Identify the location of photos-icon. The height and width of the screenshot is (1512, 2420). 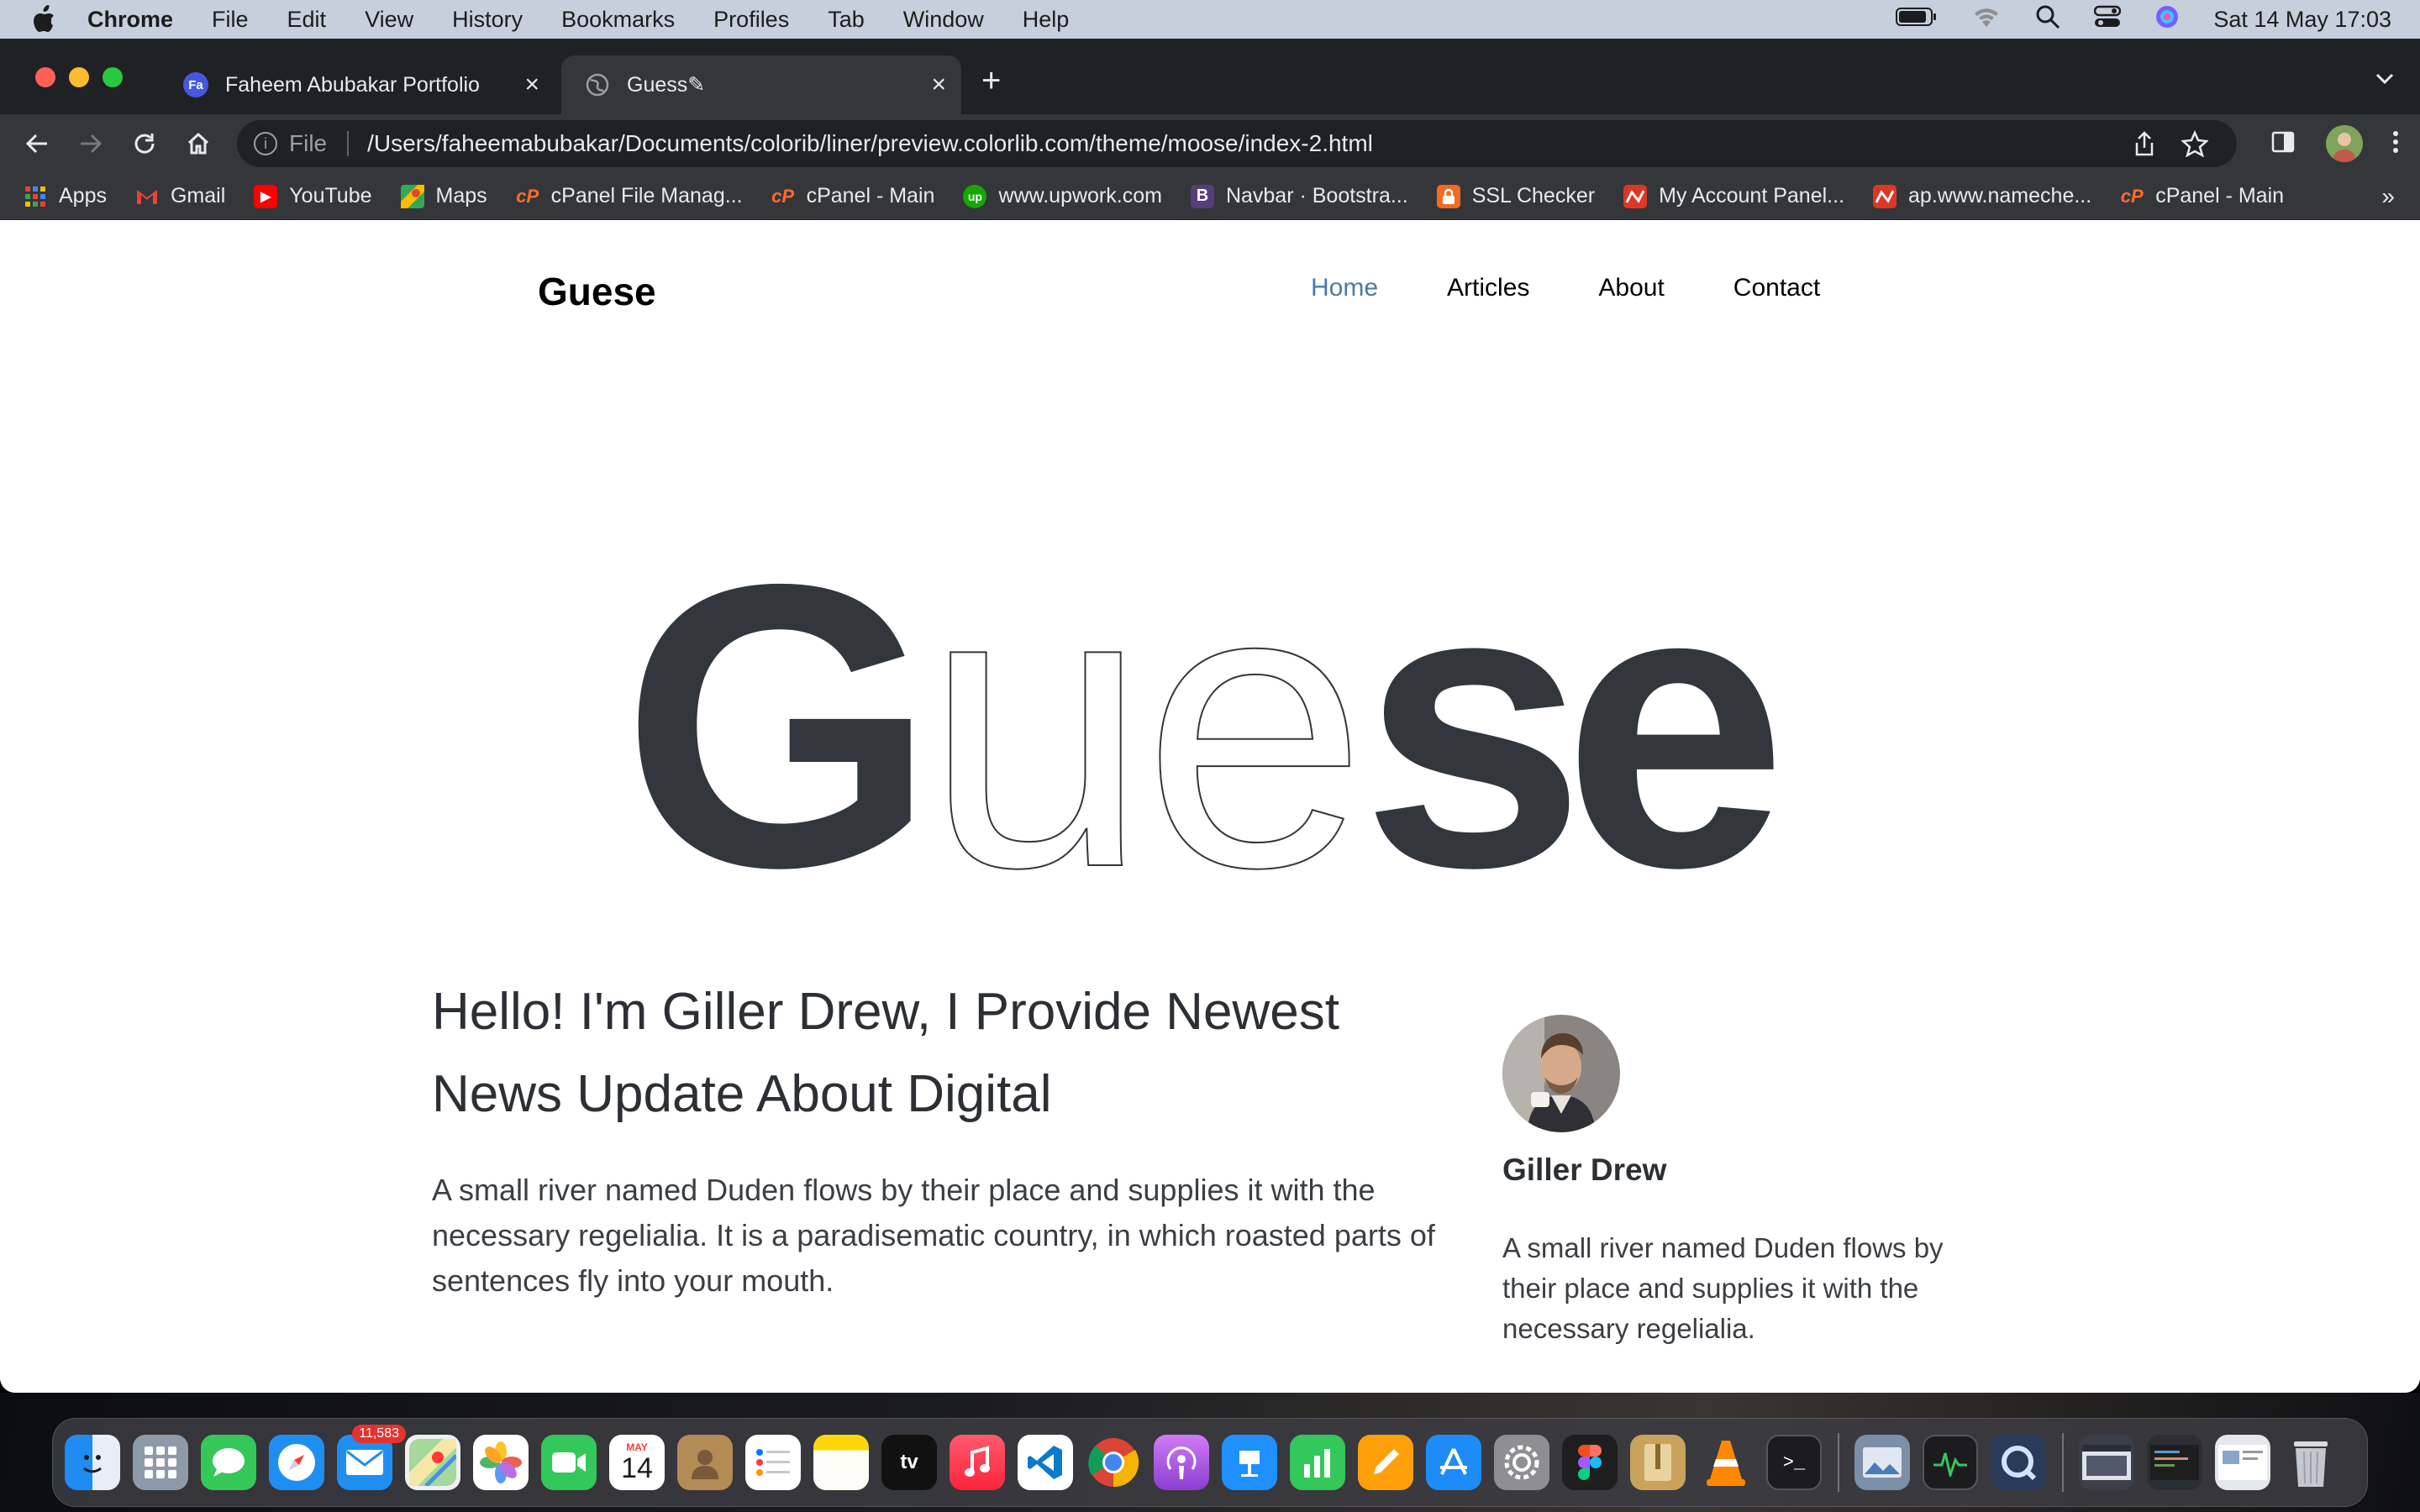
(501, 1462).